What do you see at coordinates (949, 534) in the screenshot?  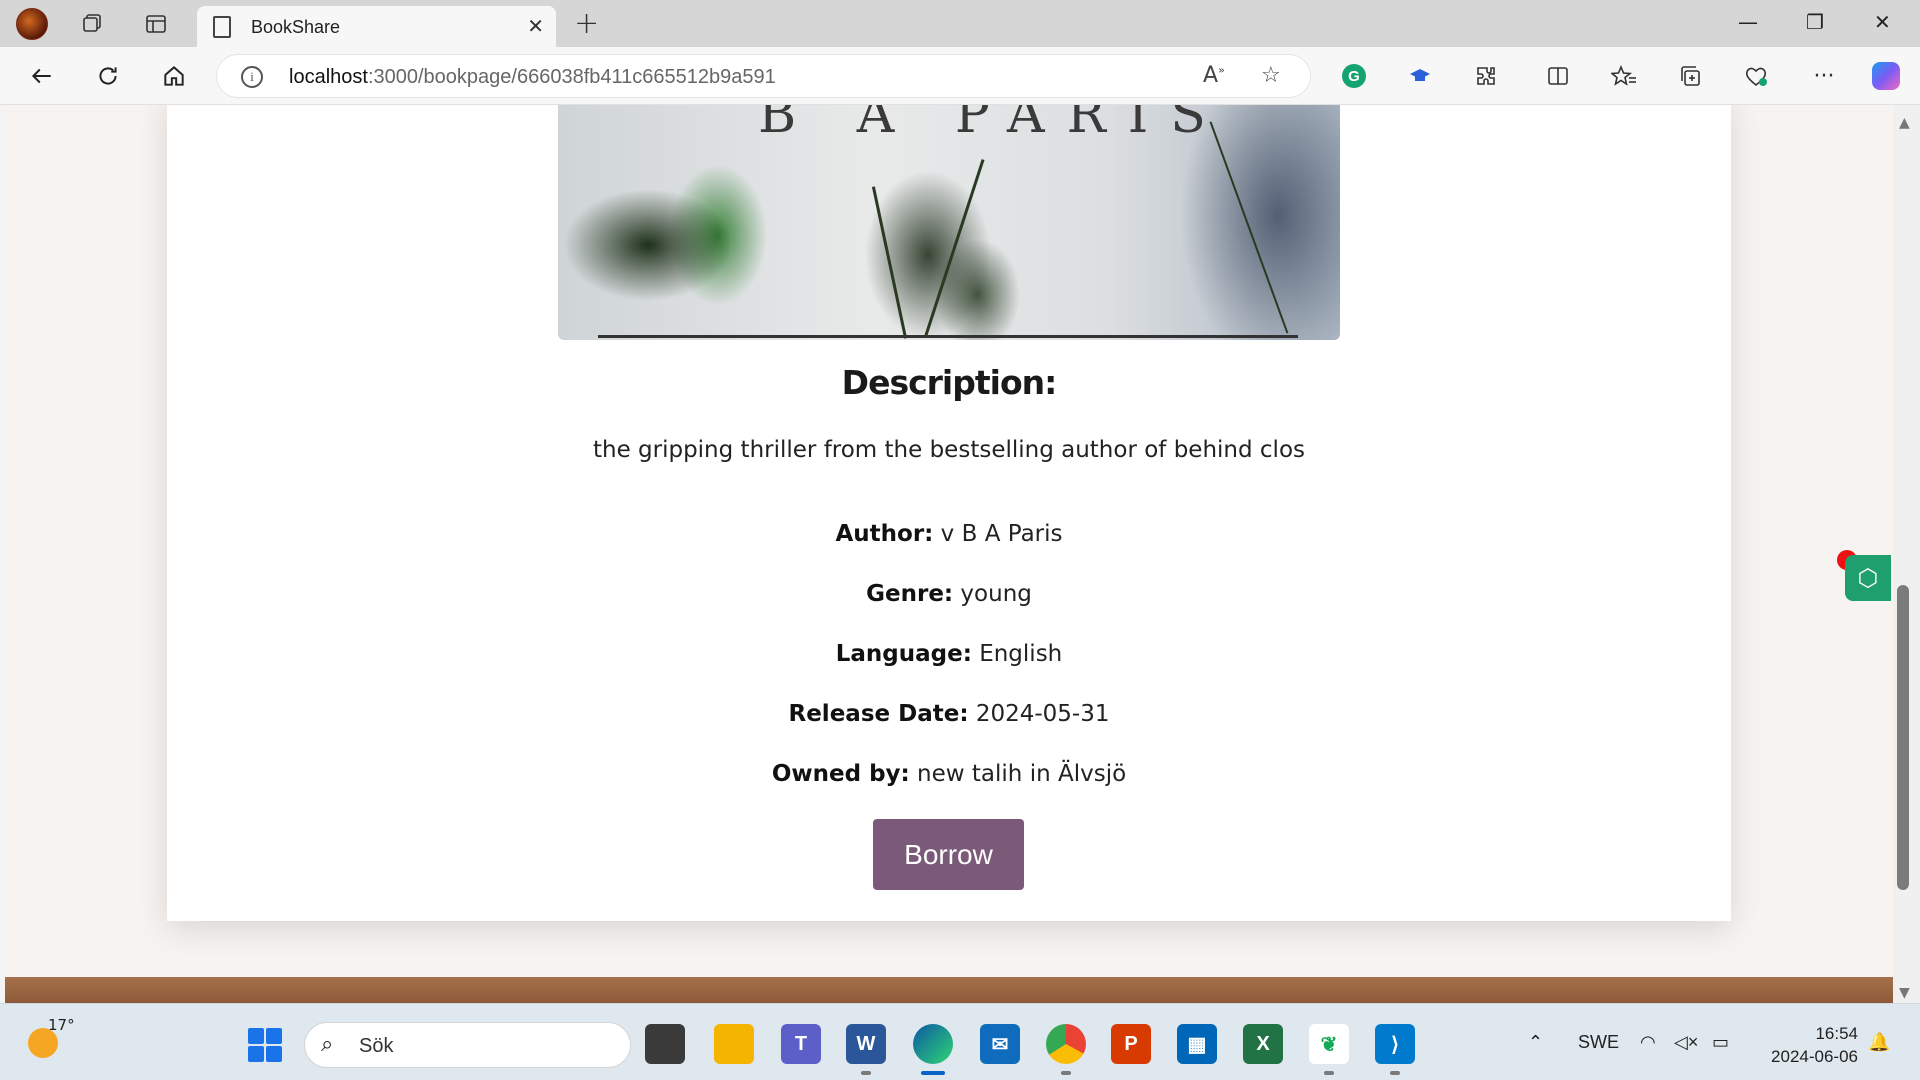 I see `author-row: Author: v B A Paris` at bounding box center [949, 534].